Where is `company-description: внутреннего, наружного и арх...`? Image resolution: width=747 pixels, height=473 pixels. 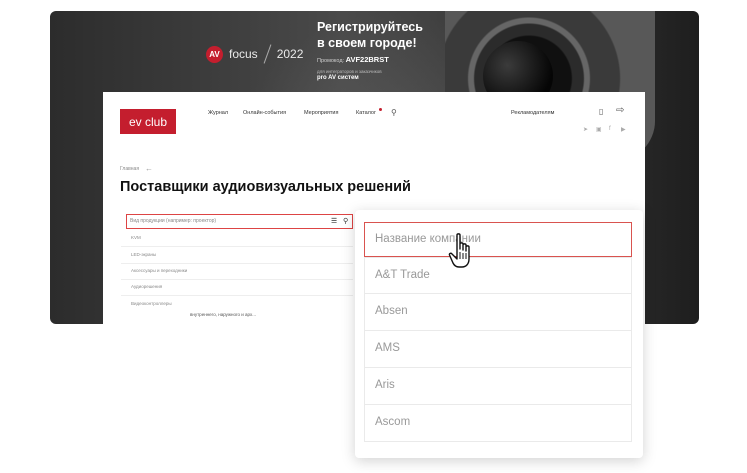 company-description: внутреннего, наружного и арх... is located at coordinates (223, 314).